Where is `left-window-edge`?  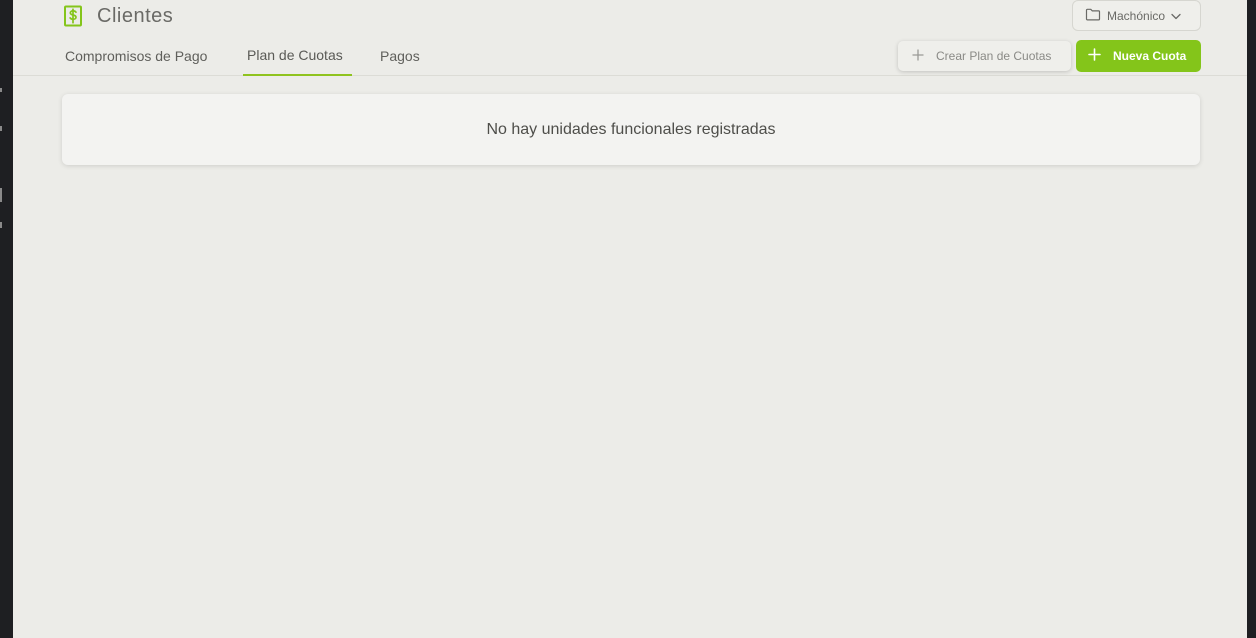 left-window-edge is located at coordinates (6, 319).